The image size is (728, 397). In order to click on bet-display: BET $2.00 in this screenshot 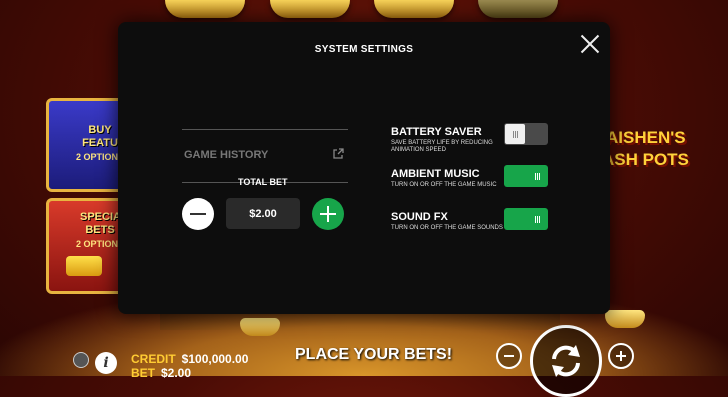, I will do `click(161, 373)`.